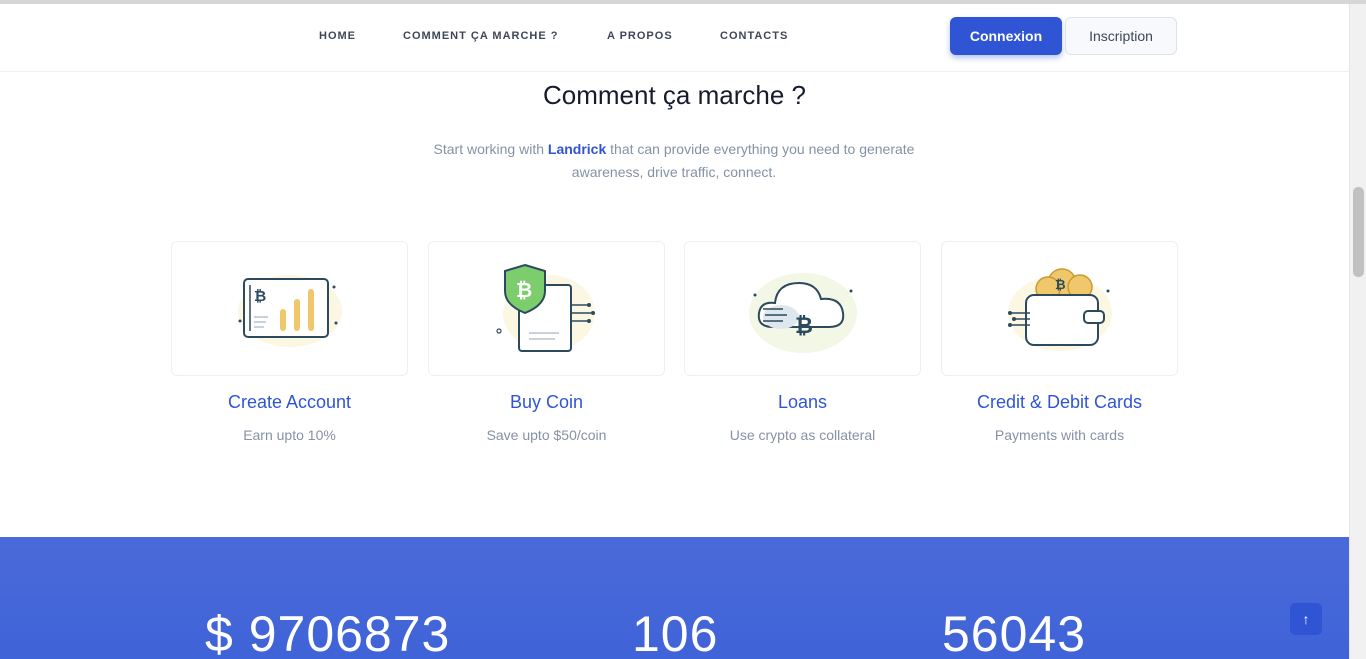 Image resolution: width=1366 pixels, height=659 pixels. I want to click on nav-contacts: CONTACTS, so click(754, 36).